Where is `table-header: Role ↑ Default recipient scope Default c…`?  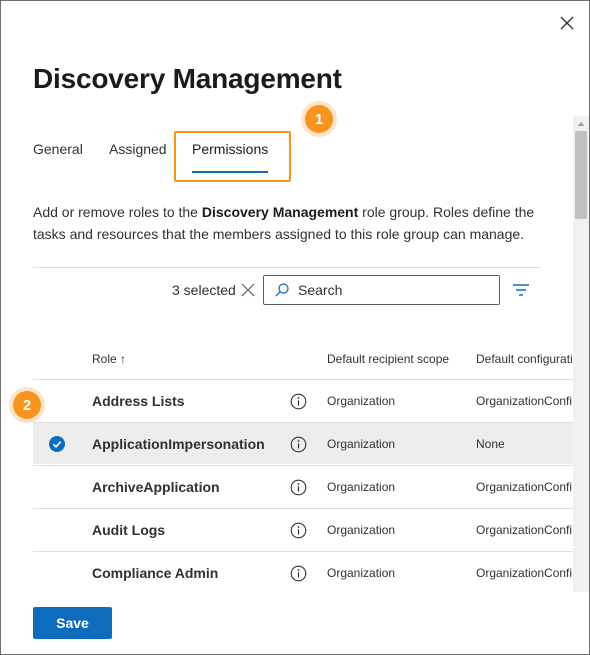 table-header: Role ↑ Default recipient scope Default c… is located at coordinates (303, 361).